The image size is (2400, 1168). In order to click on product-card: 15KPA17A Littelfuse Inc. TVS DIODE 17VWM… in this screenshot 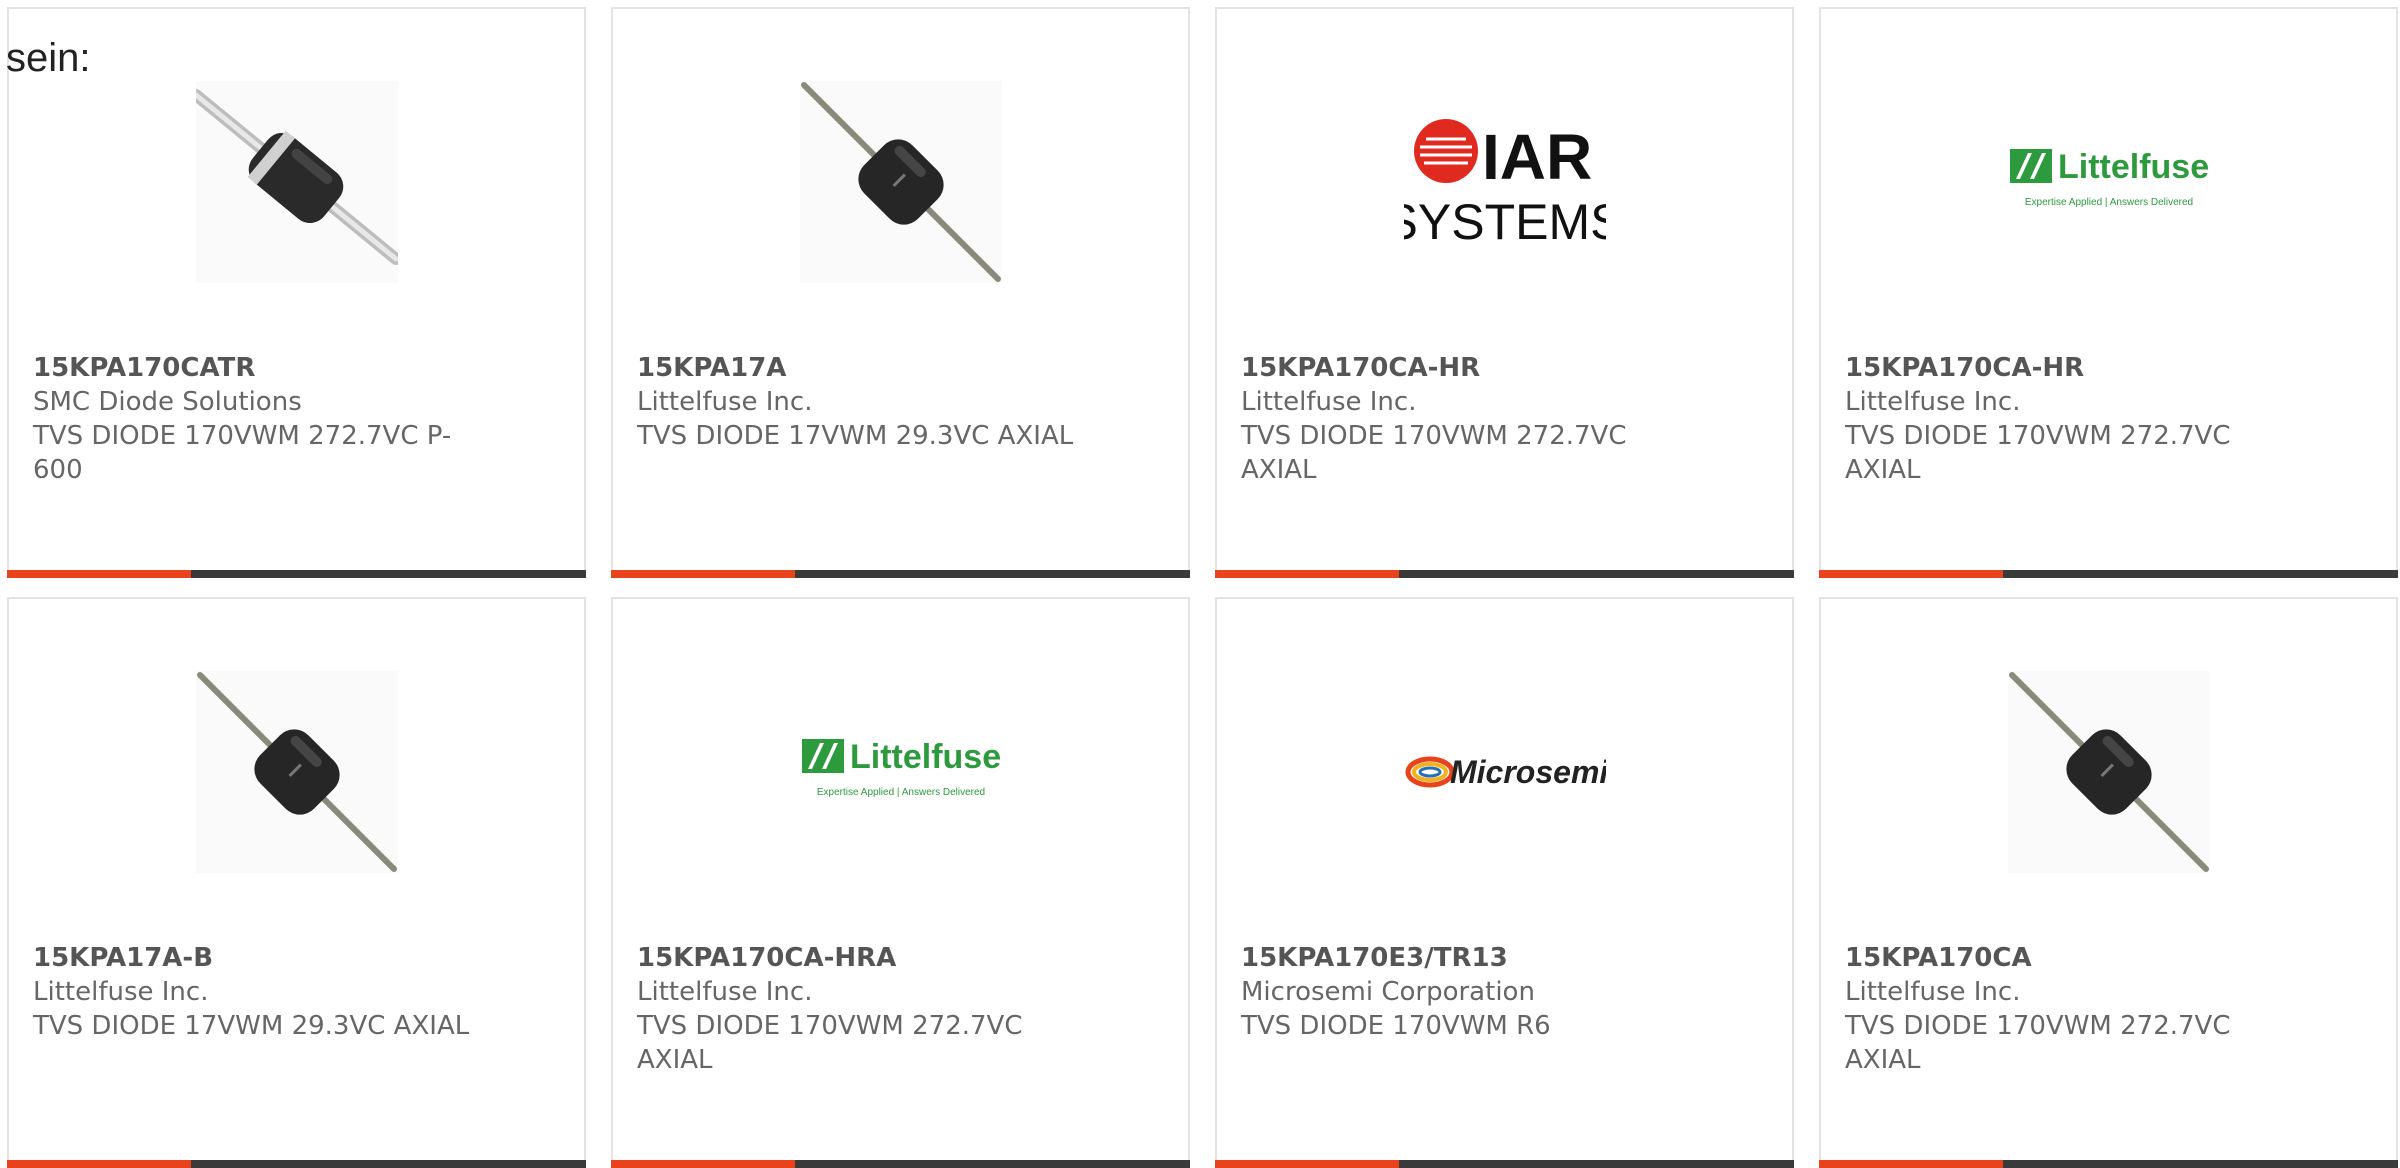, I will do `click(900, 292)`.